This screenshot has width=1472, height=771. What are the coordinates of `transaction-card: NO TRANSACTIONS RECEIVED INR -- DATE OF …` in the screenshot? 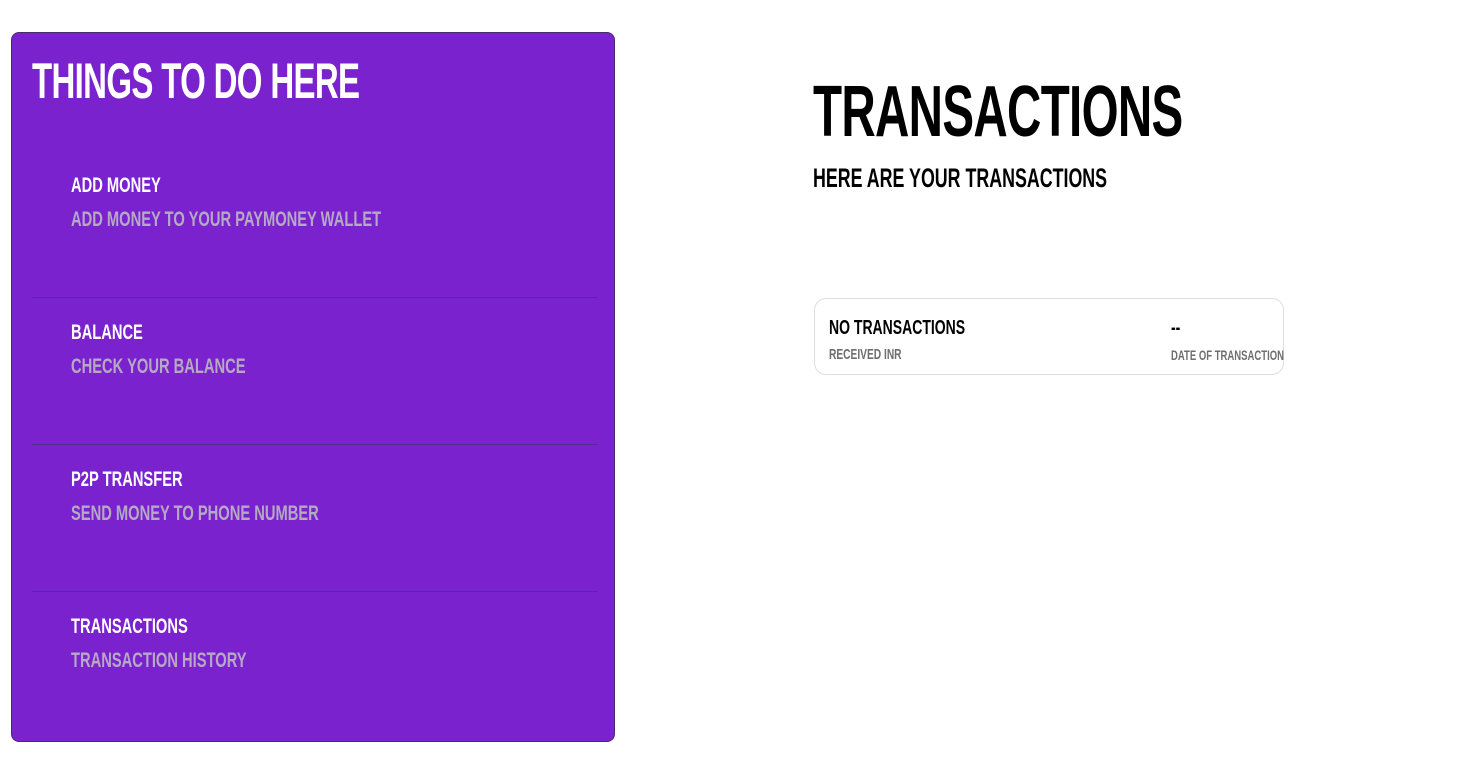 It's located at (1049, 336).